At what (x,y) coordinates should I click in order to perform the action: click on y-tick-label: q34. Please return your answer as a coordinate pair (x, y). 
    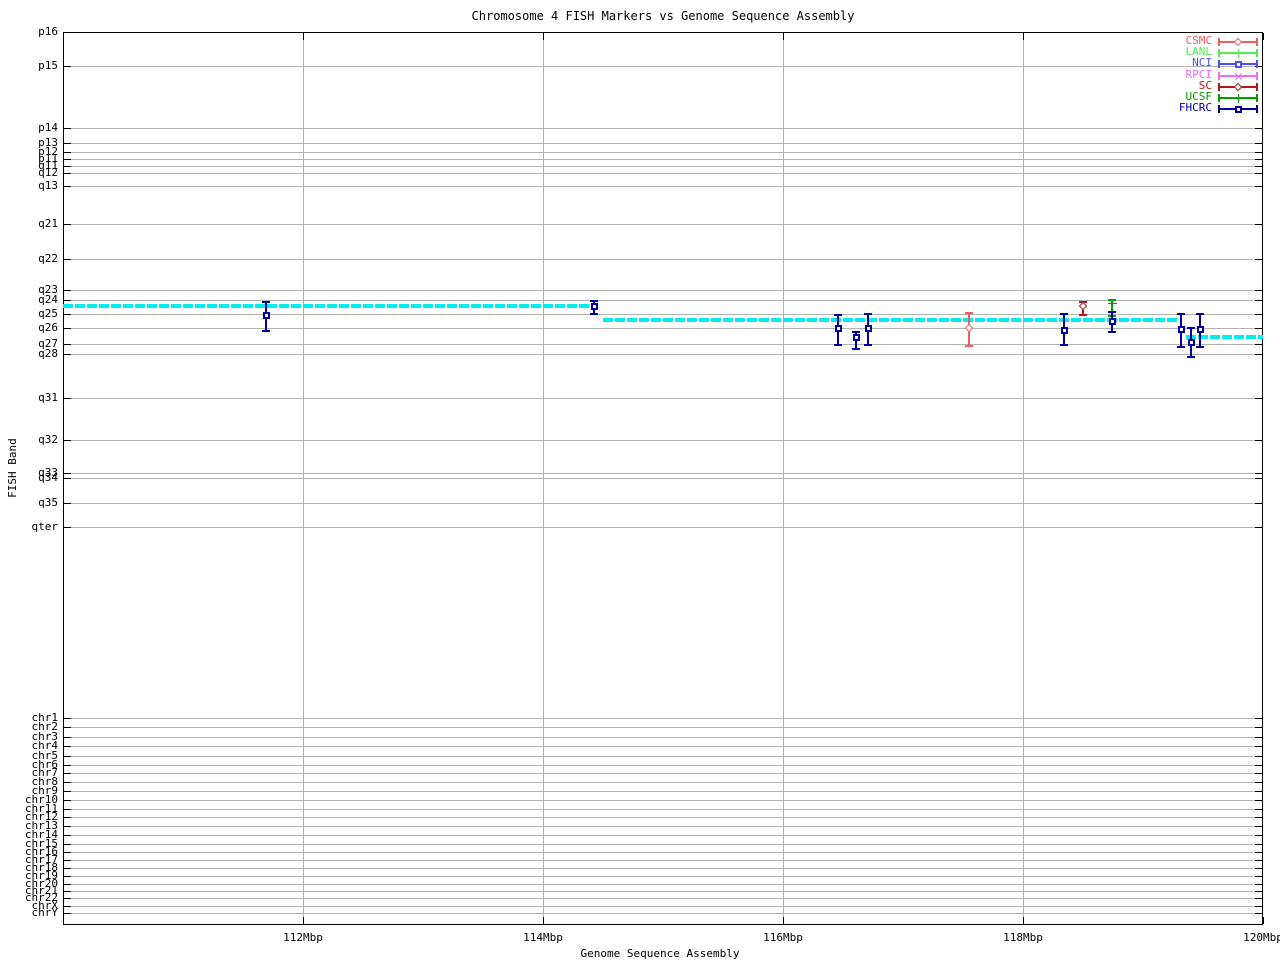
    Looking at the image, I should click on (48, 477).